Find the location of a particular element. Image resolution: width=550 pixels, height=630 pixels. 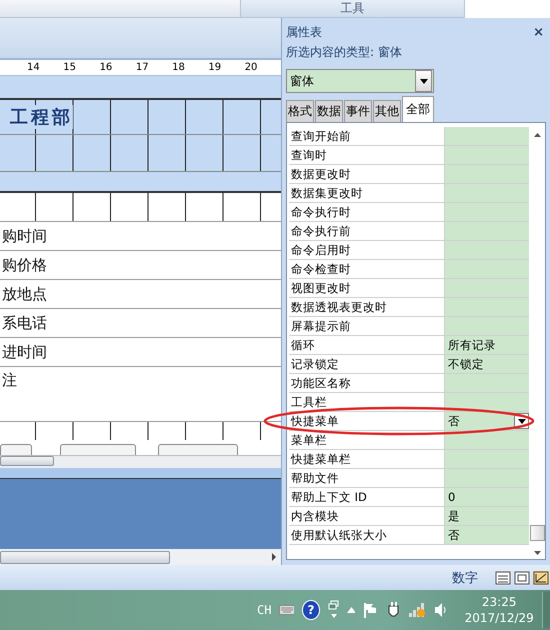

field-label: 注 is located at coordinates (9, 380).